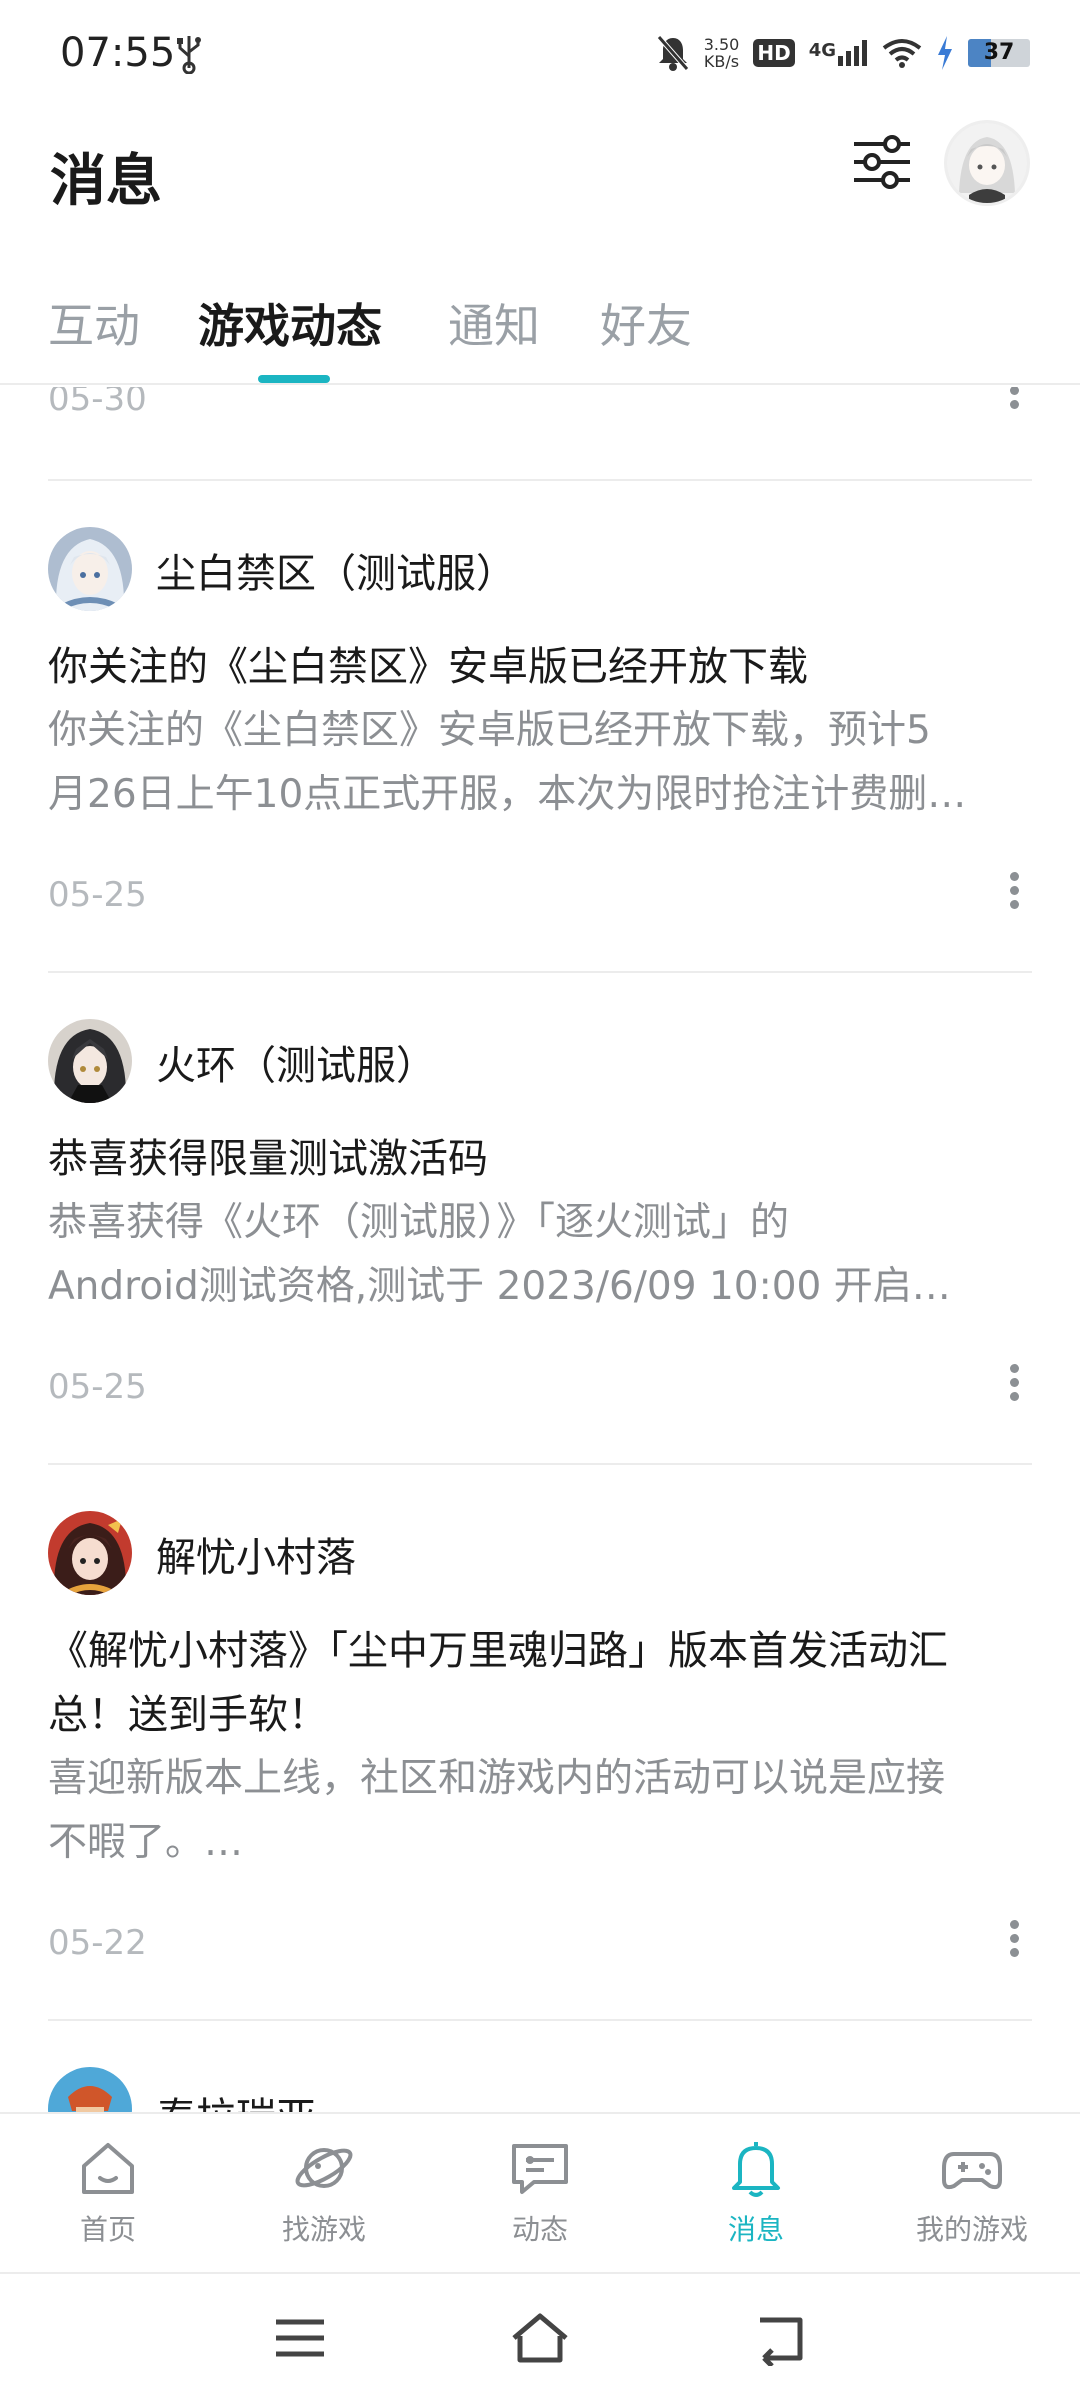  What do you see at coordinates (290, 323) in the screenshot?
I see `tab-game-updates: 游戏动态` at bounding box center [290, 323].